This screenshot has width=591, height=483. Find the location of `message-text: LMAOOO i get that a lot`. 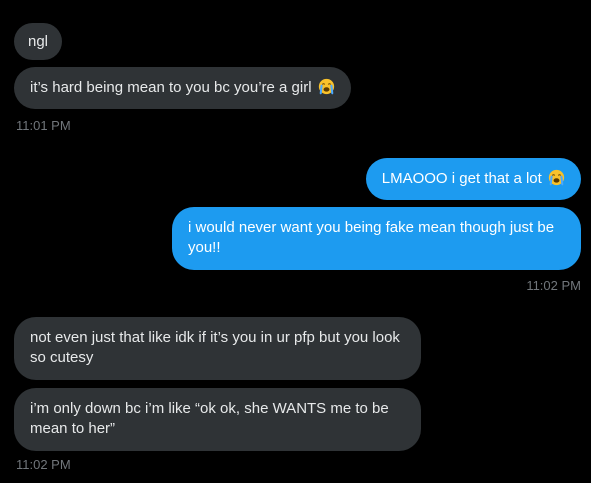

message-text: LMAOOO i get that a lot is located at coordinates (461, 178).